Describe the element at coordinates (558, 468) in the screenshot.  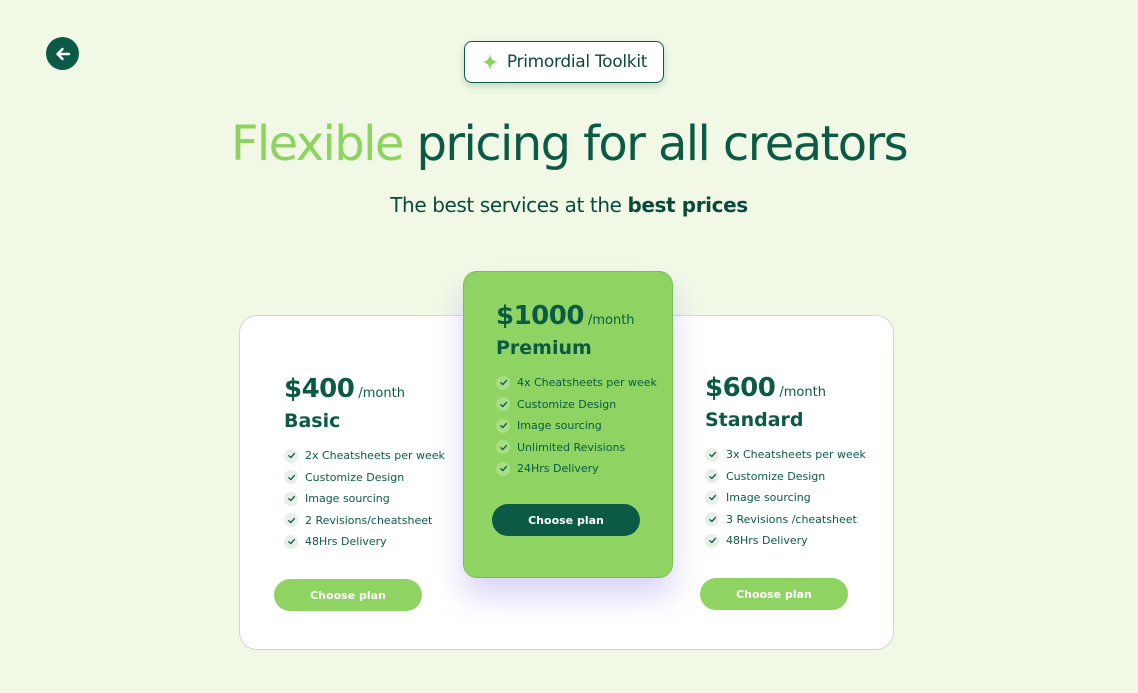
I see `feature-label: 24Hrs Delivery` at that location.